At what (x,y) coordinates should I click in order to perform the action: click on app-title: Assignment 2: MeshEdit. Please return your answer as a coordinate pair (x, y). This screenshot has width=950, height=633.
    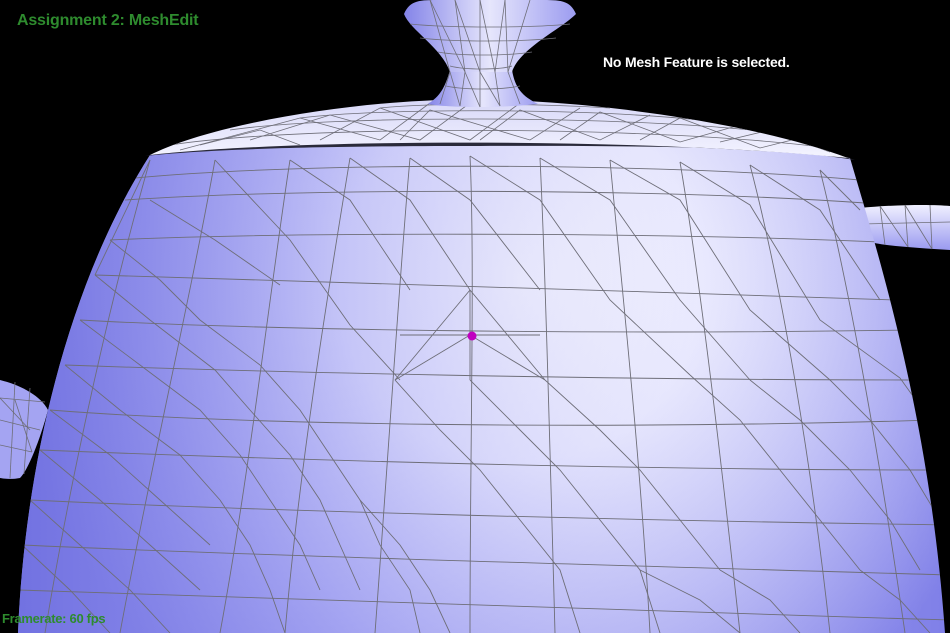
    Looking at the image, I should click on (108, 20).